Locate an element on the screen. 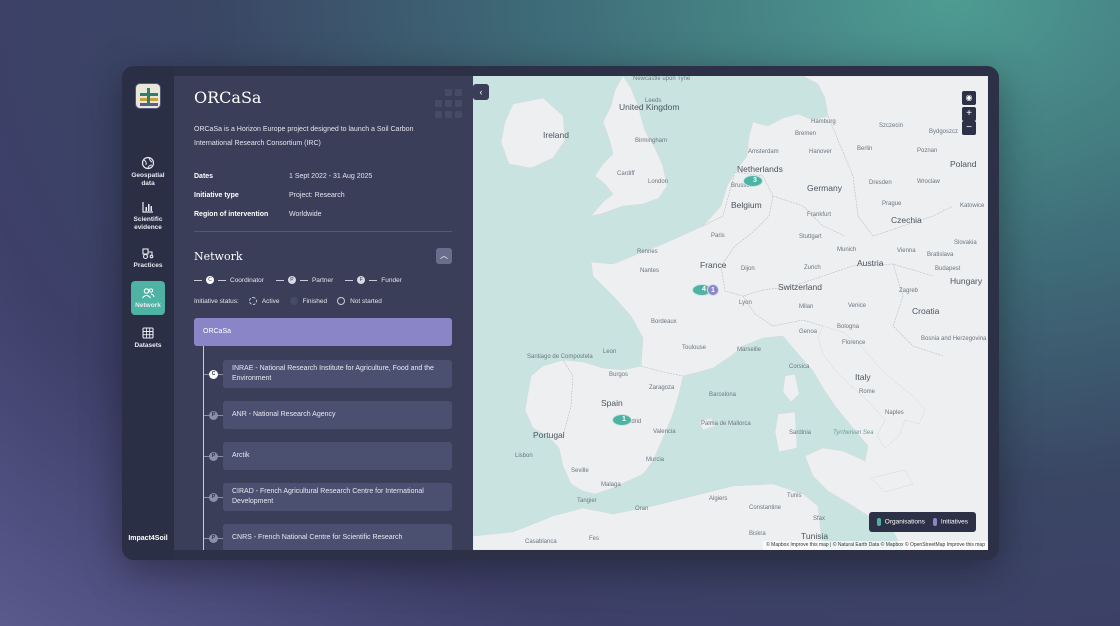 Image resolution: width=1120 pixels, height=626 pixels. status-label: Finished is located at coordinates (315, 301).